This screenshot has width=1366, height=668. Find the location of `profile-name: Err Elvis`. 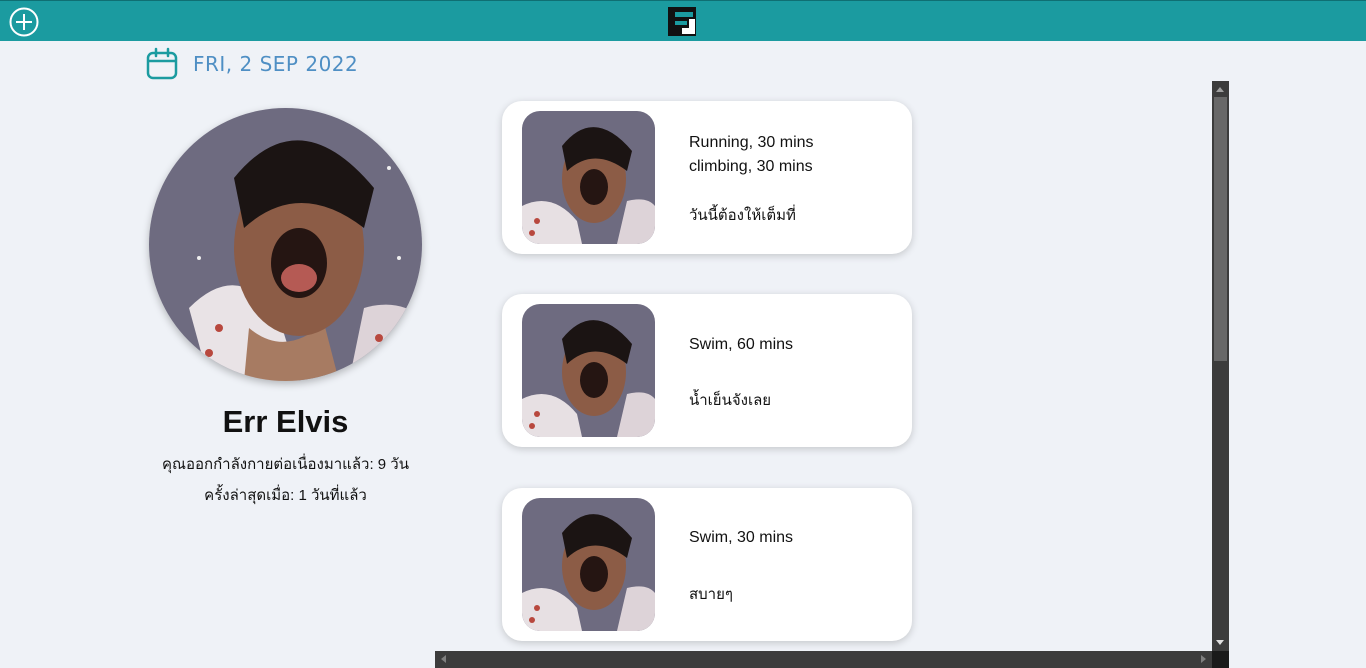

profile-name: Err Elvis is located at coordinates (285, 421).